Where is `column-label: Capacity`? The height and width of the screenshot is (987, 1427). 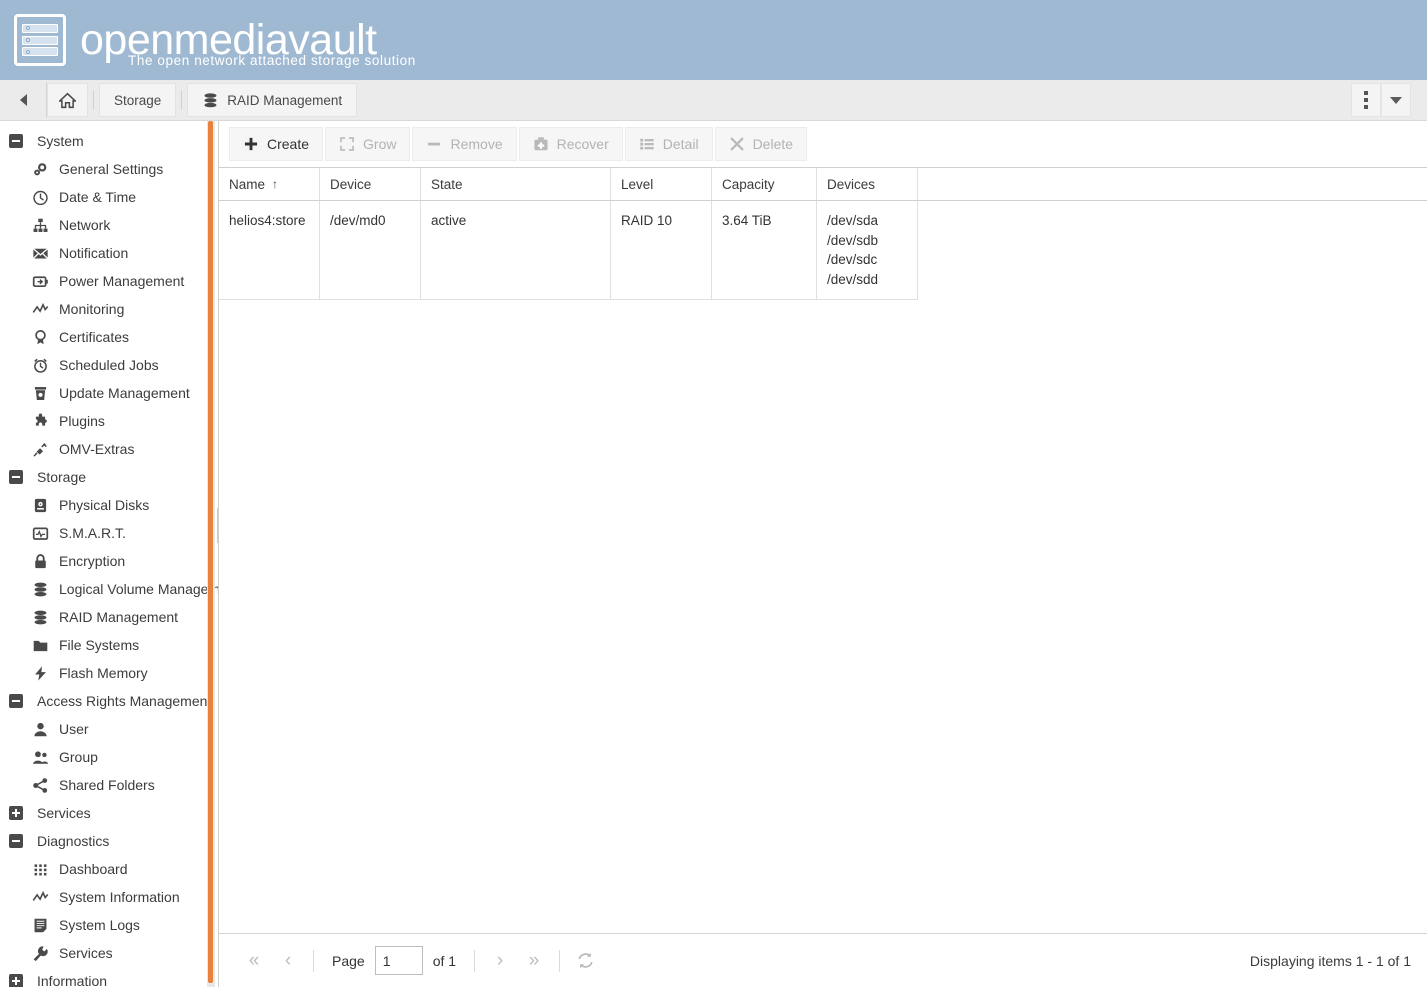
column-label: Capacity is located at coordinates (748, 184).